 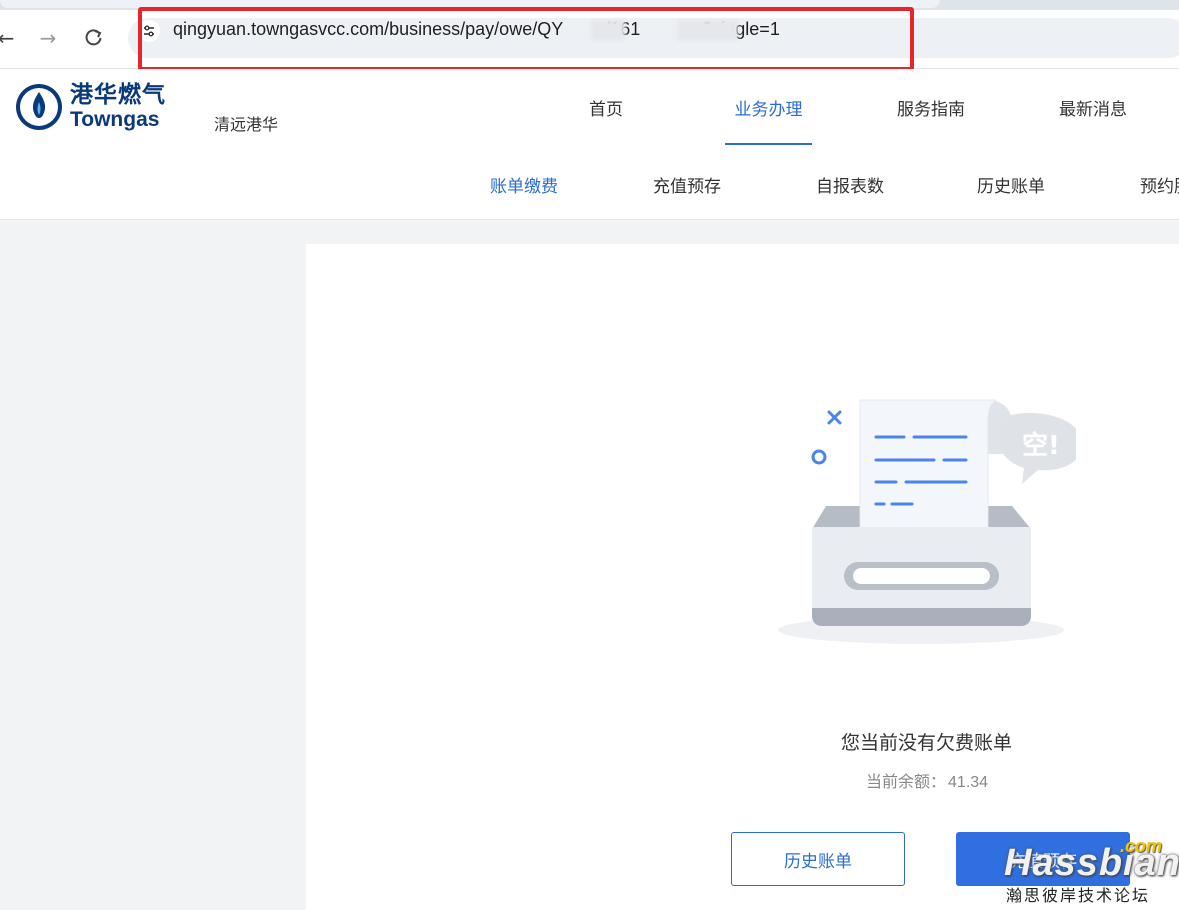 What do you see at coordinates (927, 521) in the screenshot?
I see `empty-bill-illustration: 空!` at bounding box center [927, 521].